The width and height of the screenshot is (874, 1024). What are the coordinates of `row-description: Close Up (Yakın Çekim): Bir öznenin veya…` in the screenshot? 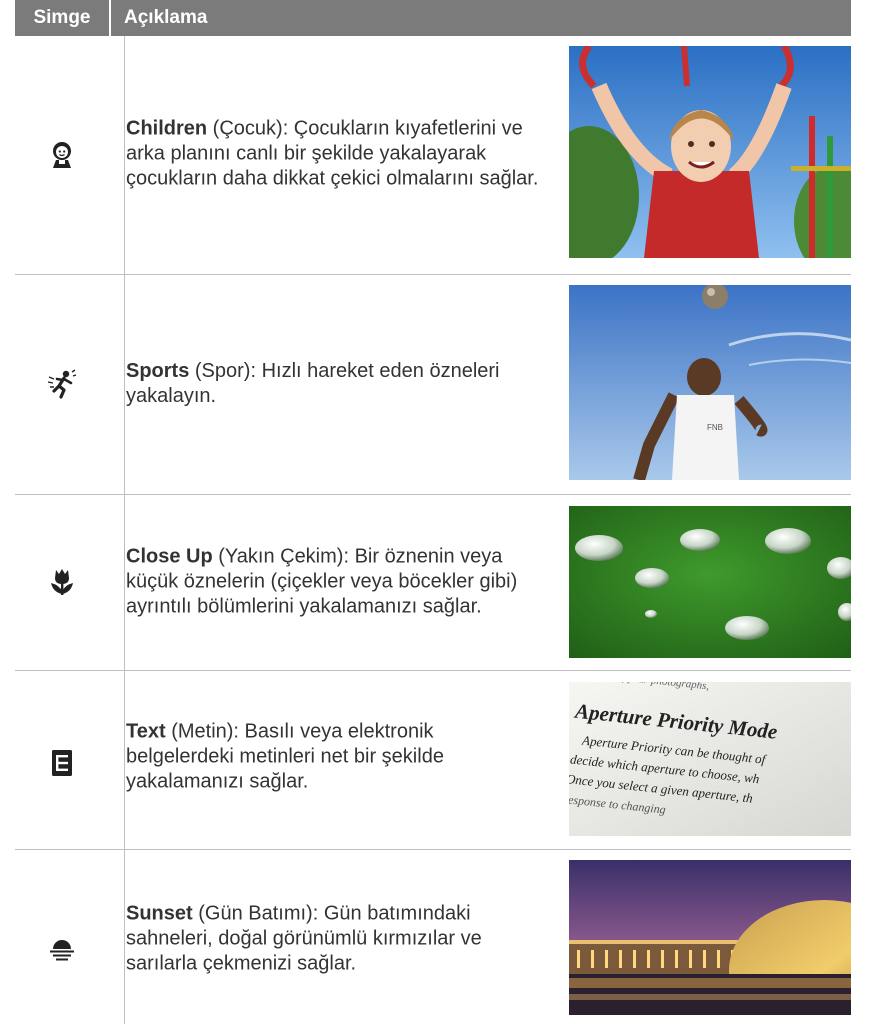 It's located at (336, 582).